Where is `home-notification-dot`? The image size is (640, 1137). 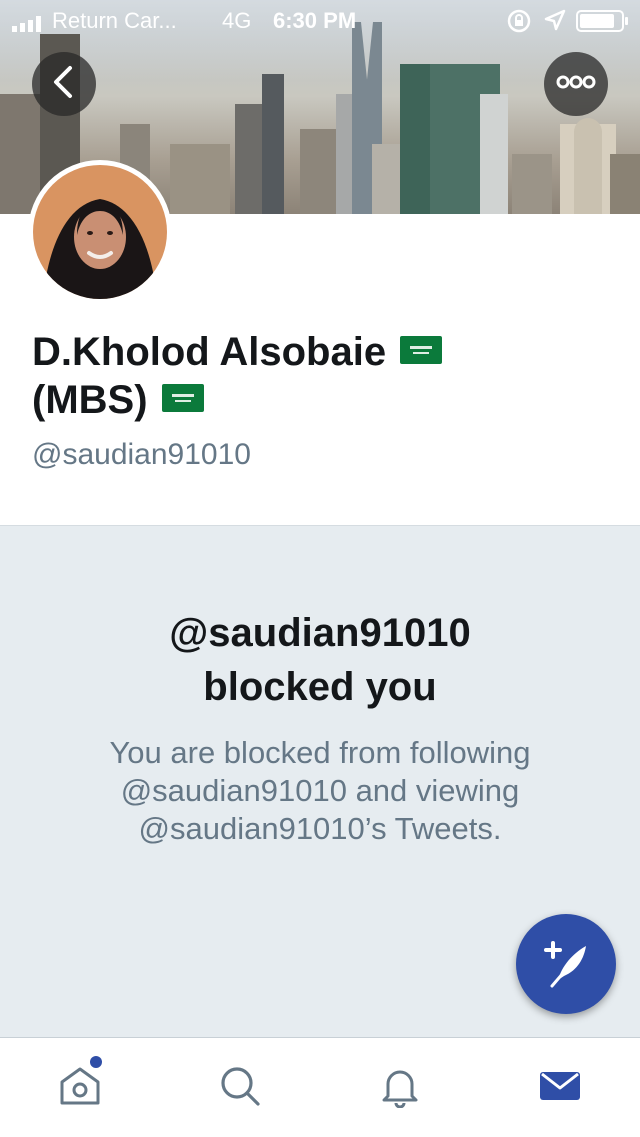 home-notification-dot is located at coordinates (96, 1062).